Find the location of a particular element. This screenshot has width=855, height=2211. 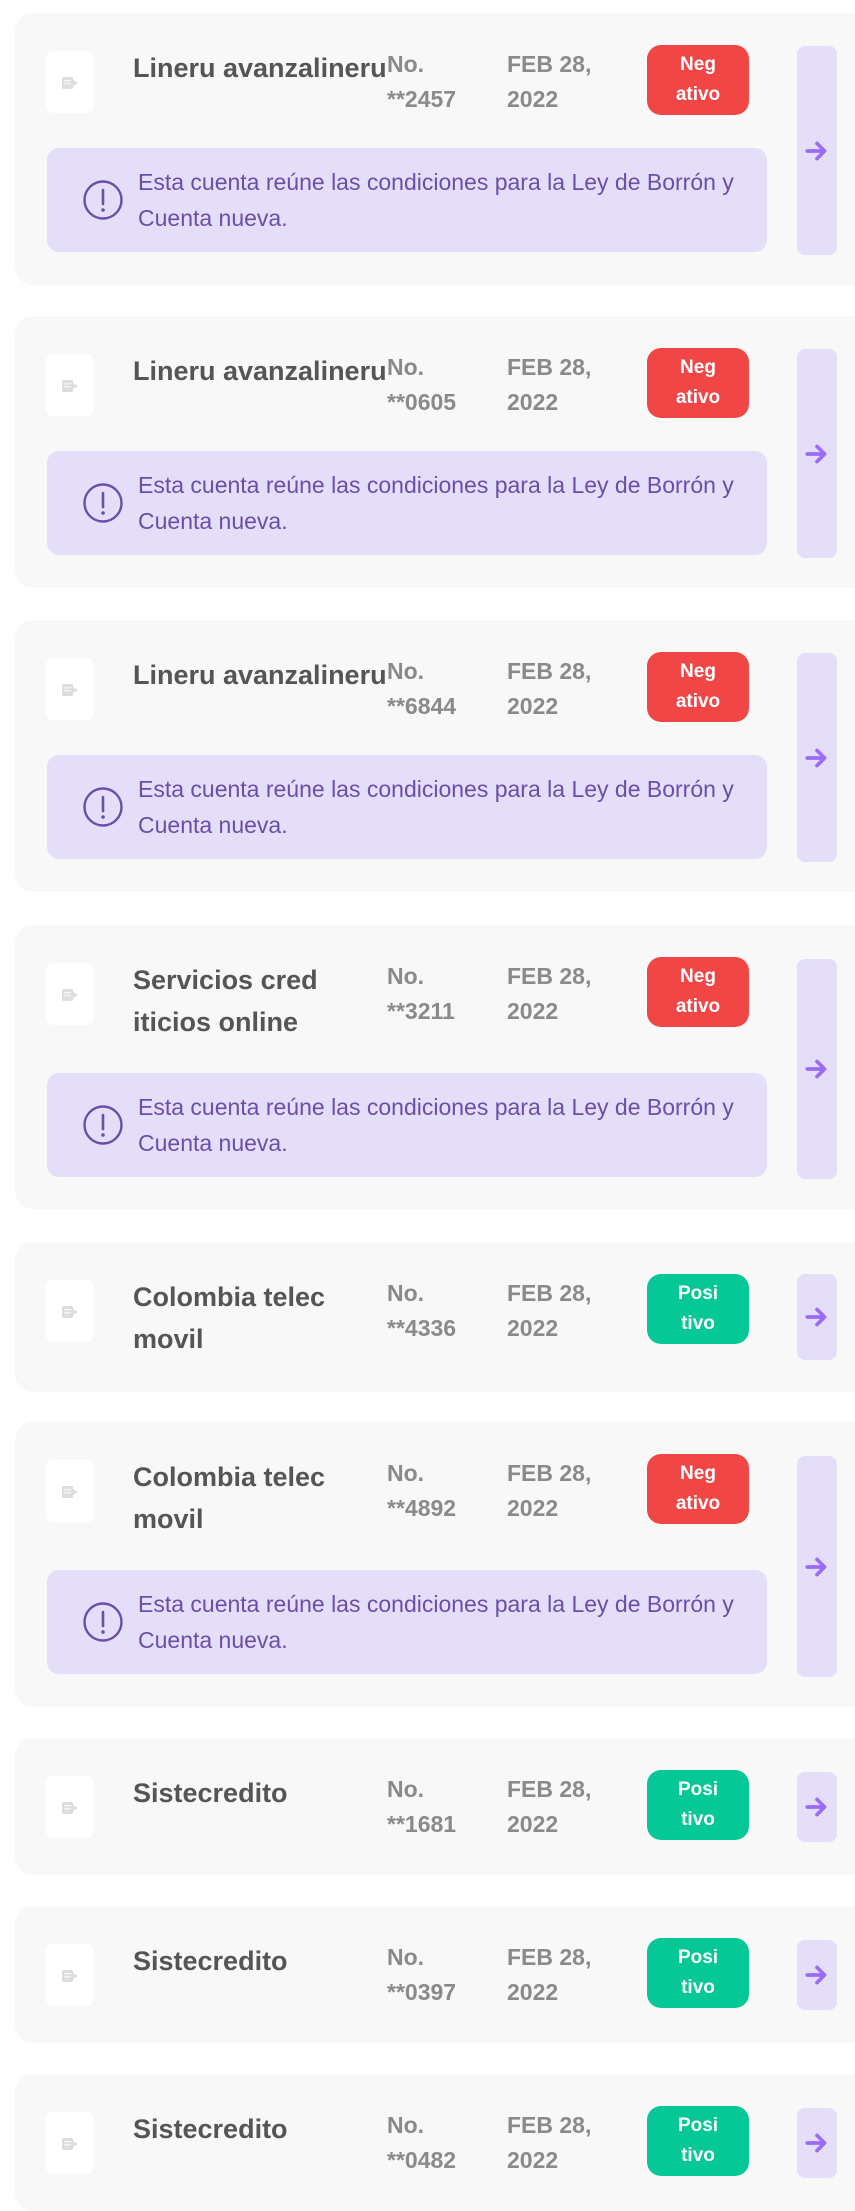

account-number: No. **0397 is located at coordinates (422, 1974).